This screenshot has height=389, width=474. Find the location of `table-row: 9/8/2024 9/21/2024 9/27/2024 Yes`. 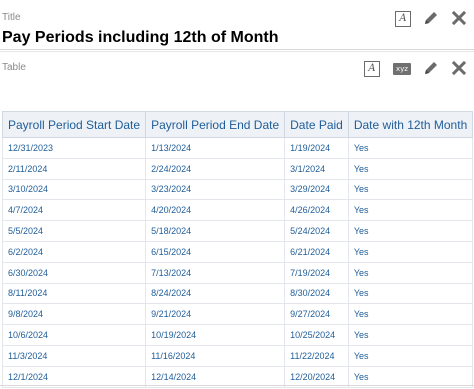

table-row: 9/8/2024 9/21/2024 9/27/2024 Yes is located at coordinates (237, 314).